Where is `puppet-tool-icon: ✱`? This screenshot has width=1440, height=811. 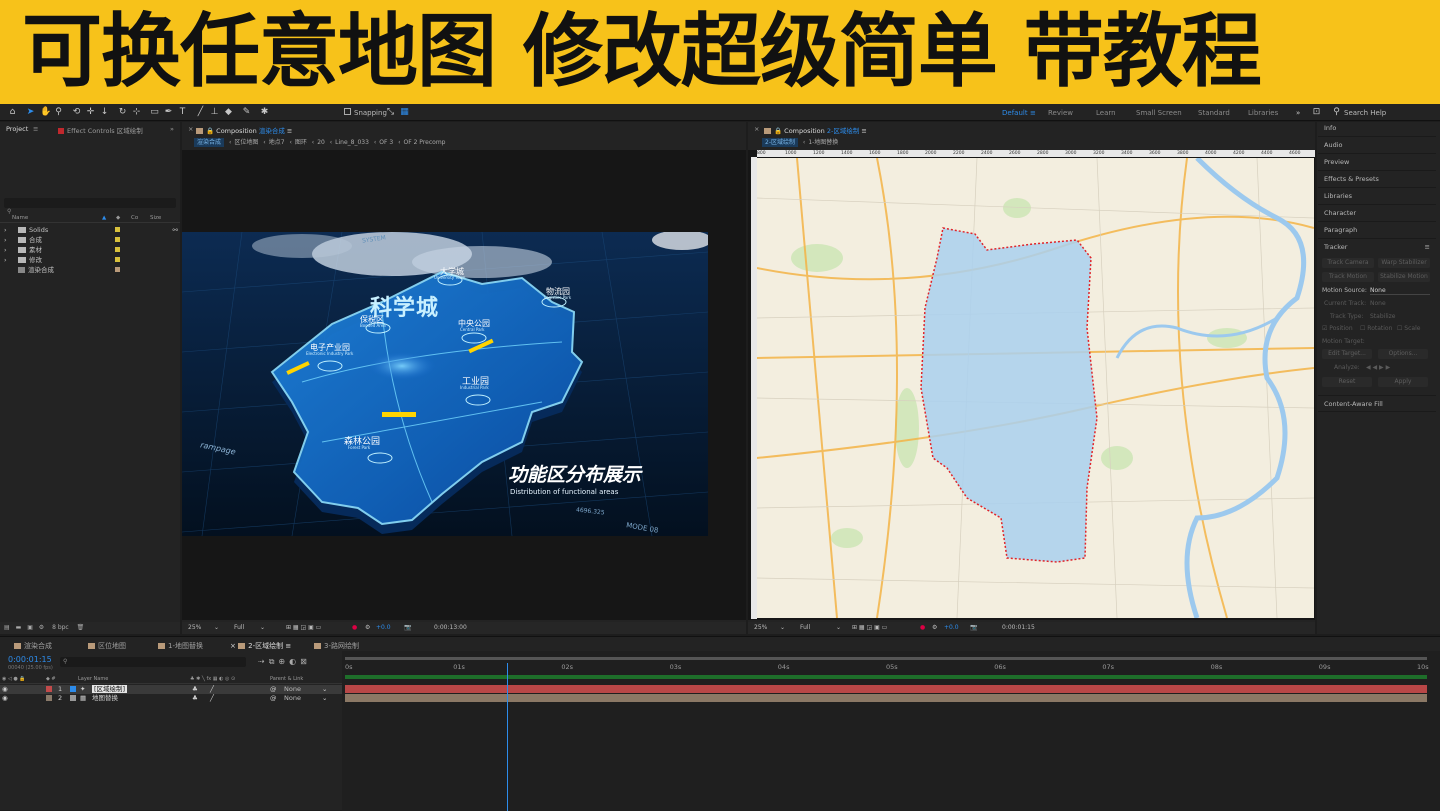
puppet-tool-icon: ✱ is located at coordinates (264, 112).